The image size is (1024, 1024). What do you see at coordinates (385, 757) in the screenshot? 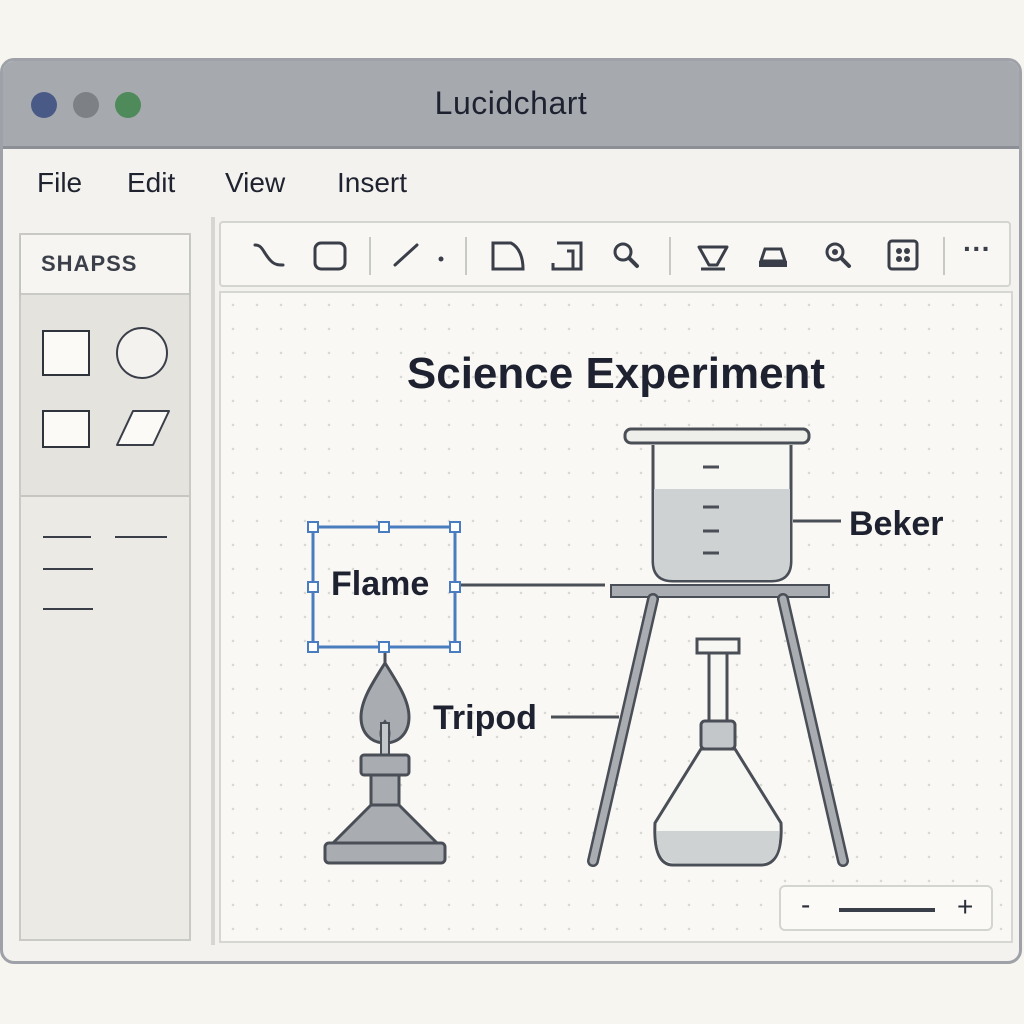
I see `burner-shape` at bounding box center [385, 757].